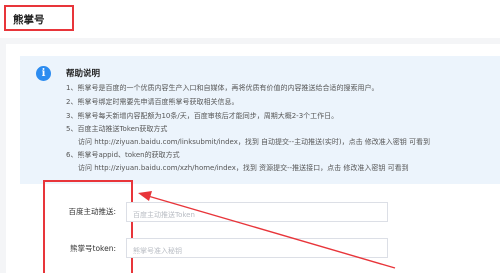 The width and height of the screenshot is (500, 273). What do you see at coordinates (271, 232) in the screenshot?
I see `arrow-line` at bounding box center [271, 232].